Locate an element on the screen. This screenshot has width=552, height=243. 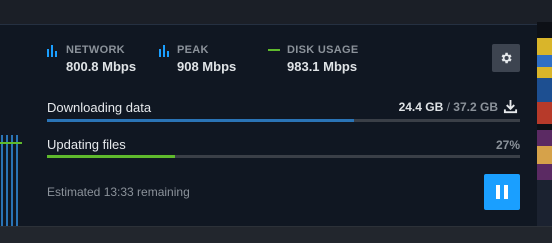
peak-label: PEAK is located at coordinates (193, 50).